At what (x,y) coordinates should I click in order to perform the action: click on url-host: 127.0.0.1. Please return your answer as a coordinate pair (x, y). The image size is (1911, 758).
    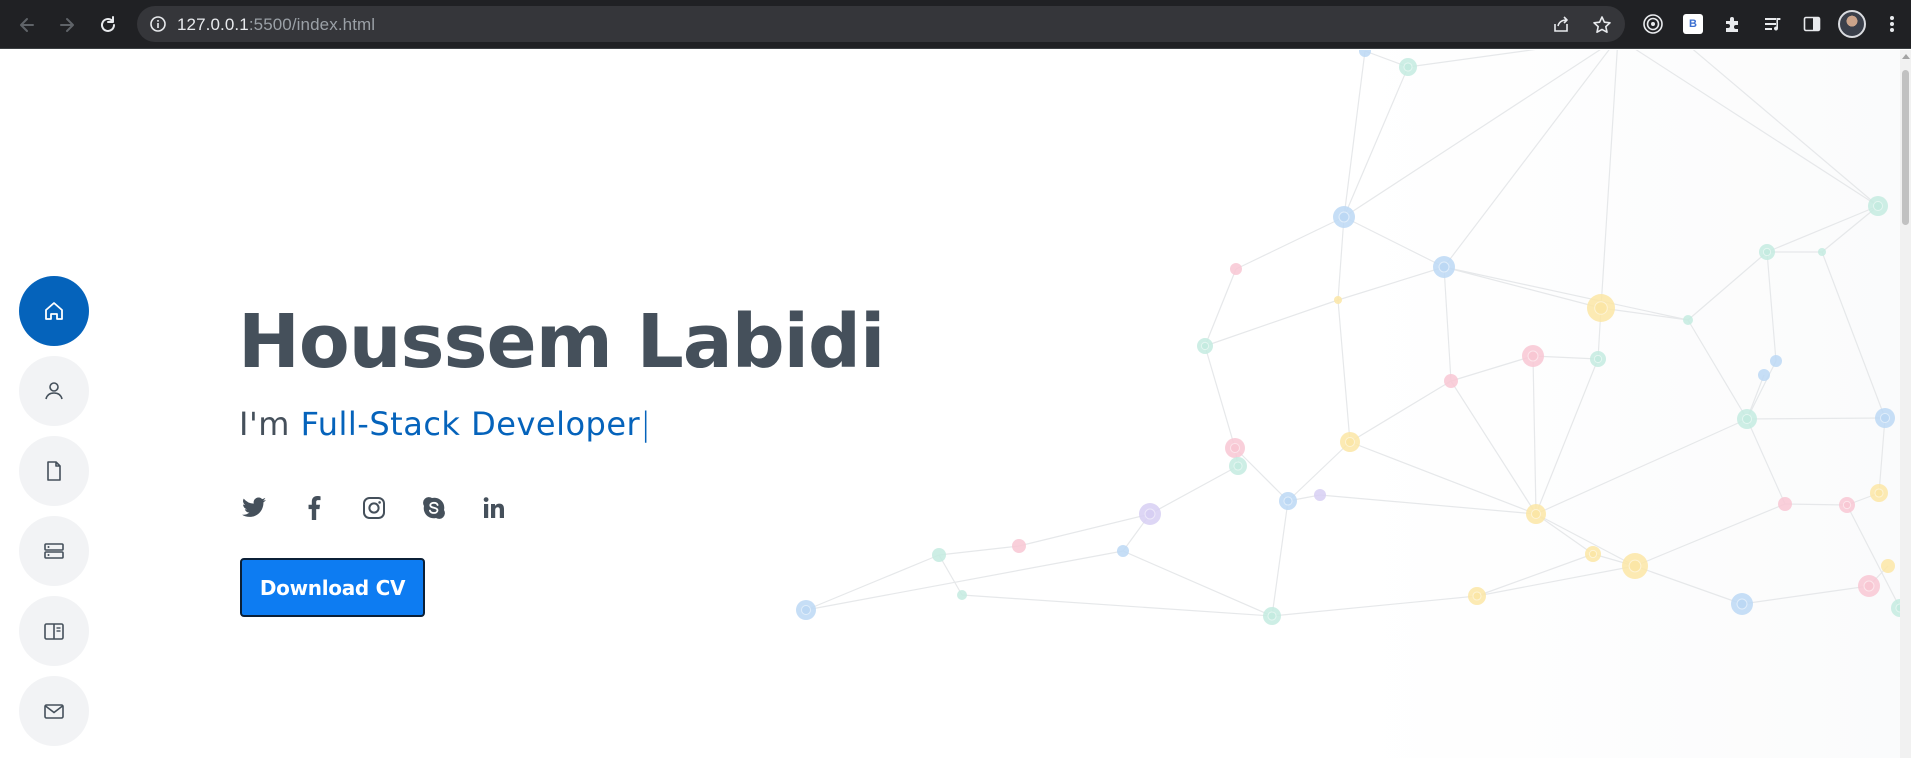
    Looking at the image, I should click on (213, 24).